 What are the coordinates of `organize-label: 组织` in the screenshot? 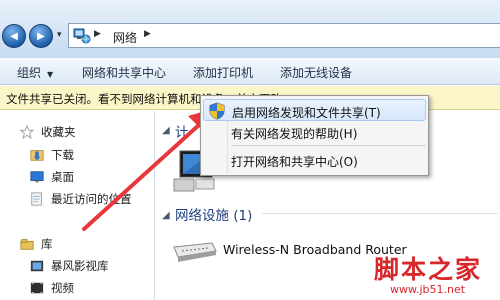 It's located at (29, 73).